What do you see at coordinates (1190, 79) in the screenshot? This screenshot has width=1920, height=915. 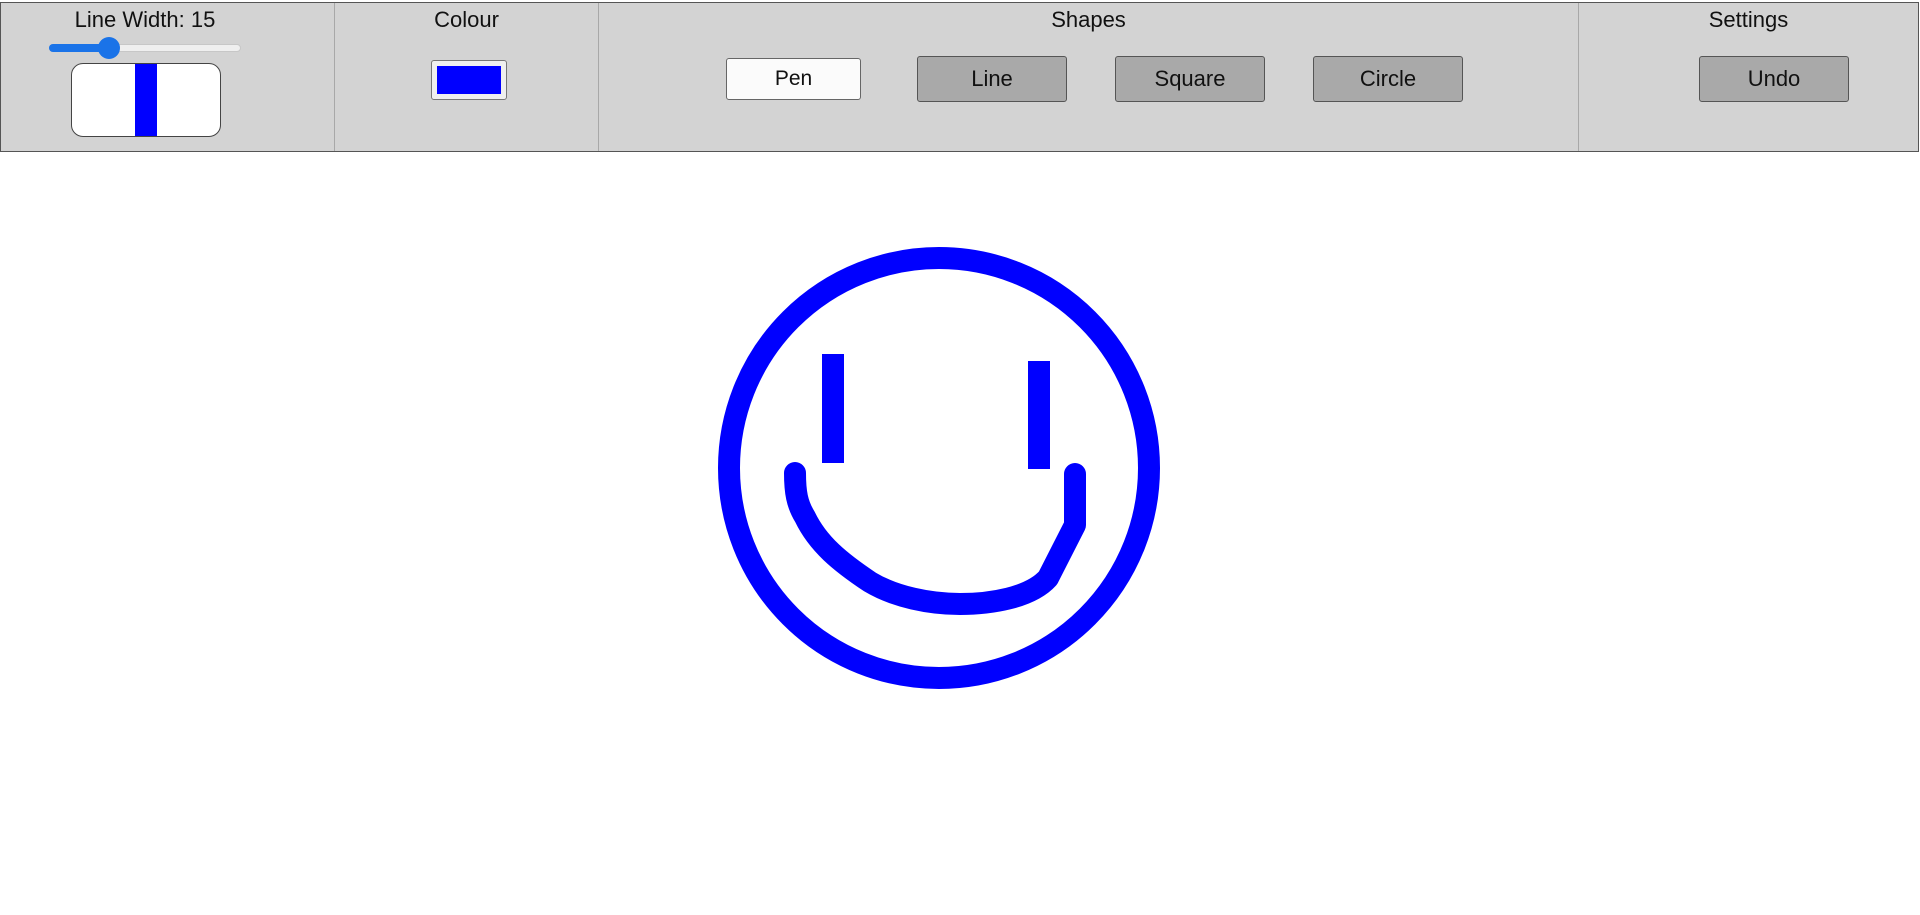 I see `square-button: Square` at bounding box center [1190, 79].